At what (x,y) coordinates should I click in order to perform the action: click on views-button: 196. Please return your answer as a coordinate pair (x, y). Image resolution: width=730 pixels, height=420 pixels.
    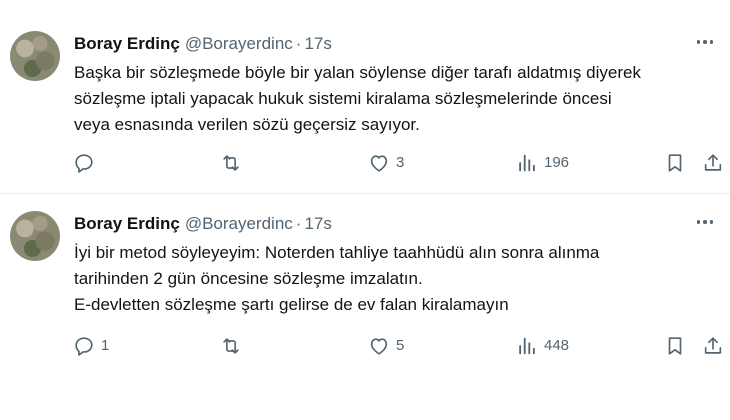
    Looking at the image, I should click on (542, 163).